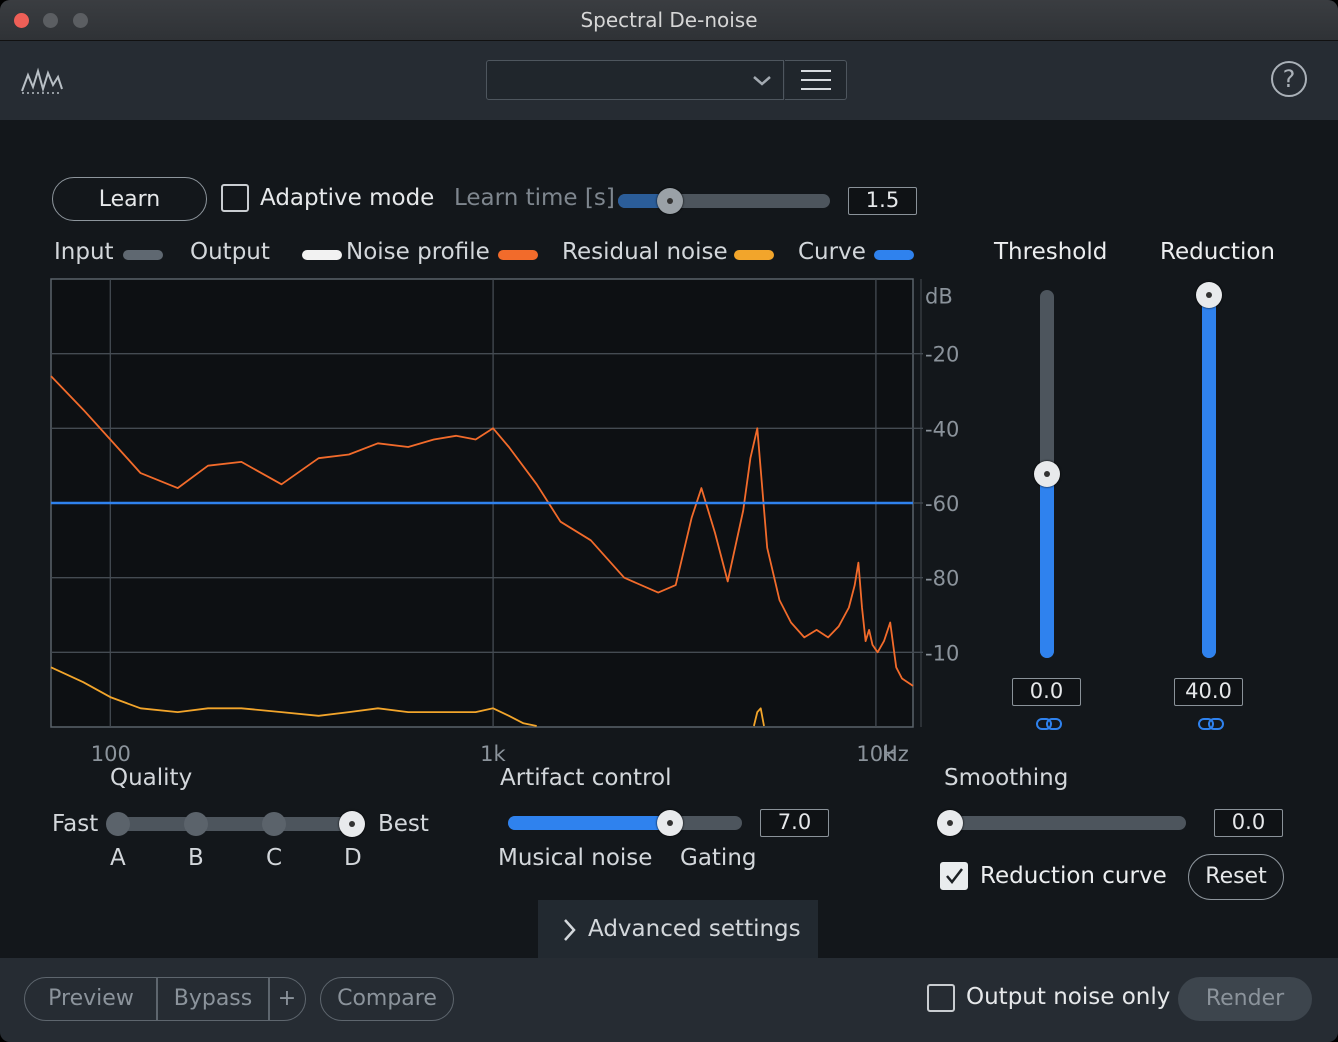  I want to click on adaptive-mode-label: Adaptive mode, so click(347, 198).